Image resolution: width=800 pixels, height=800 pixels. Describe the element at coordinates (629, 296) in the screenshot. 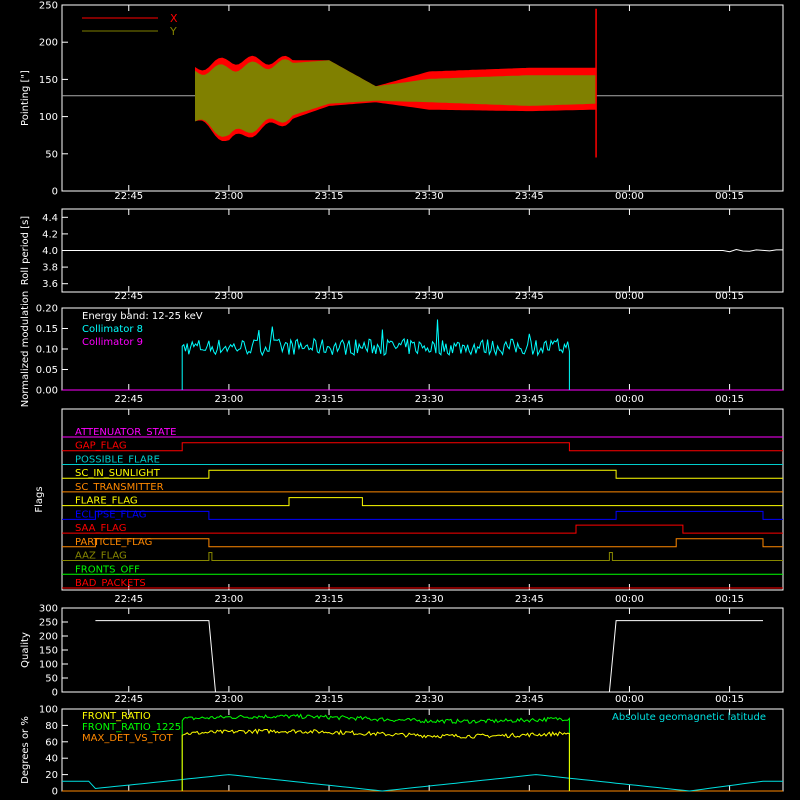

I see `roll-x-tick-label: 00:00` at that location.